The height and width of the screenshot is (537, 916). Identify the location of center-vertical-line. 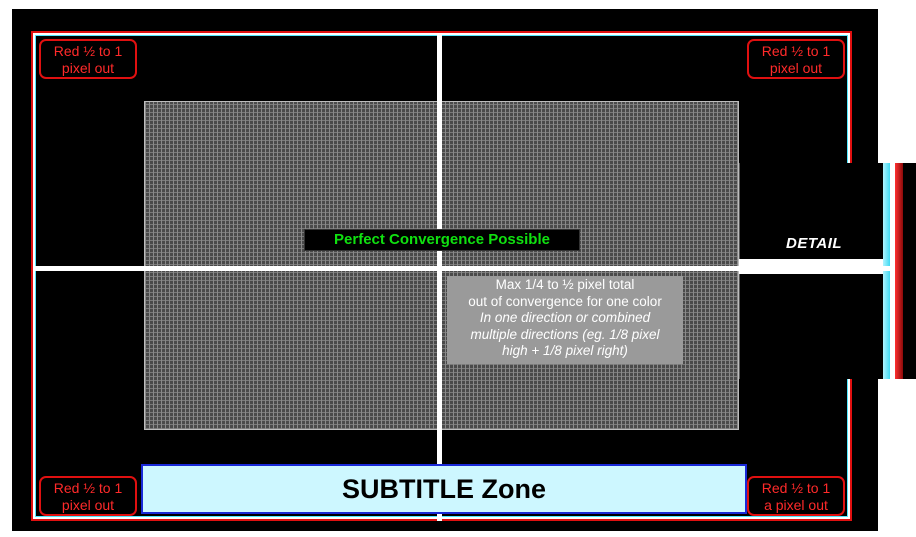
(439, 278).